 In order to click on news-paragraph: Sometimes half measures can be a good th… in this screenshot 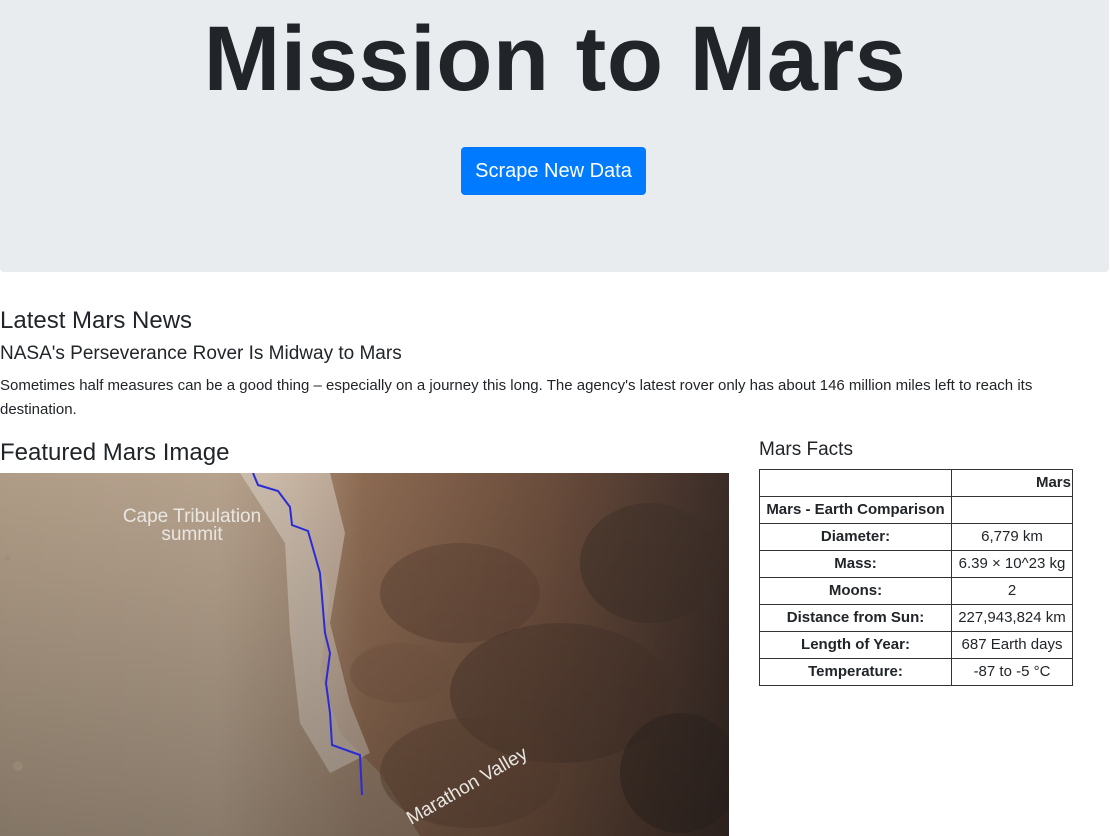, I will do `click(516, 397)`.